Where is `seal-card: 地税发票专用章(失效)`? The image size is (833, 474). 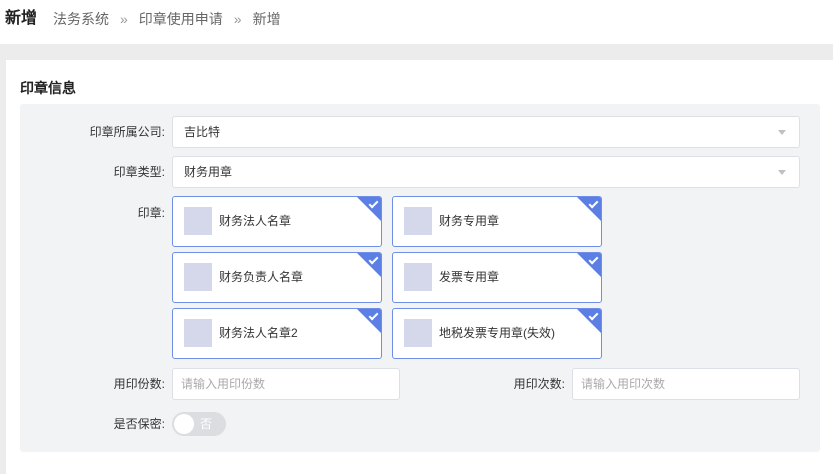
seal-card: 地税发票专用章(失效) is located at coordinates (497, 333).